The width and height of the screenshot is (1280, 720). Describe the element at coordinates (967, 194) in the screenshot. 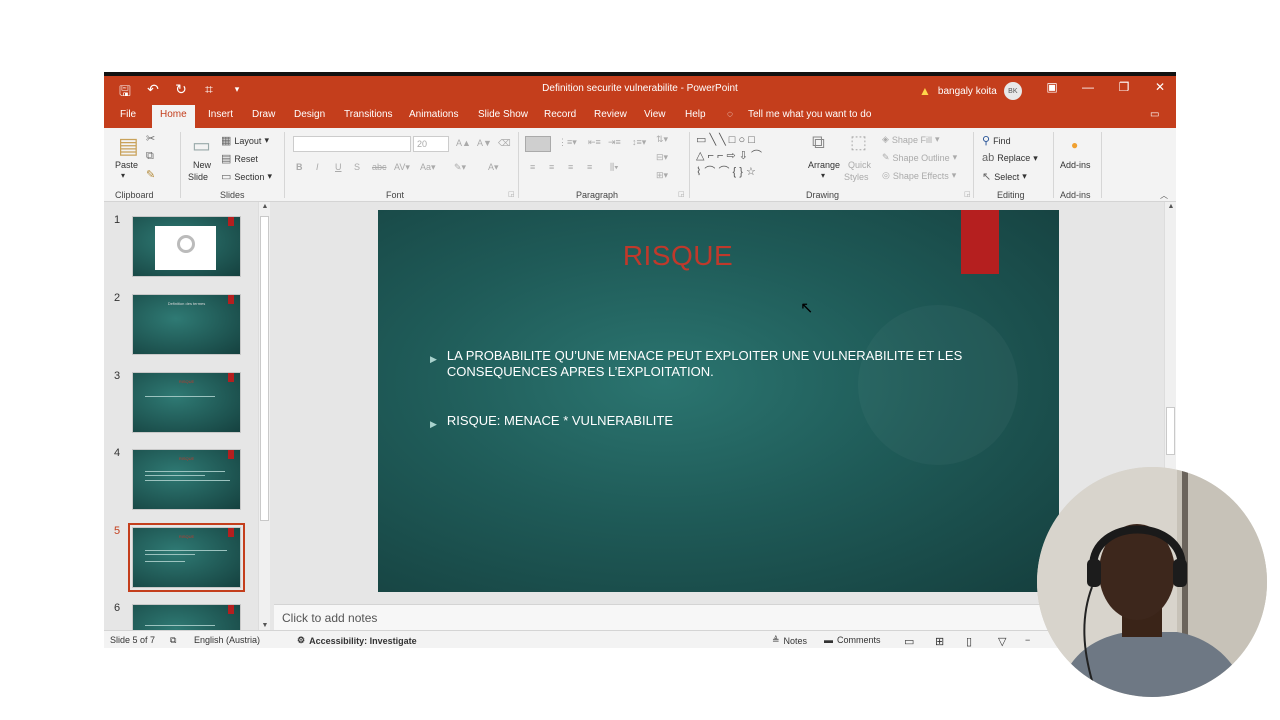

I see `drawing-dialog-launcher-icon: ◲` at that location.